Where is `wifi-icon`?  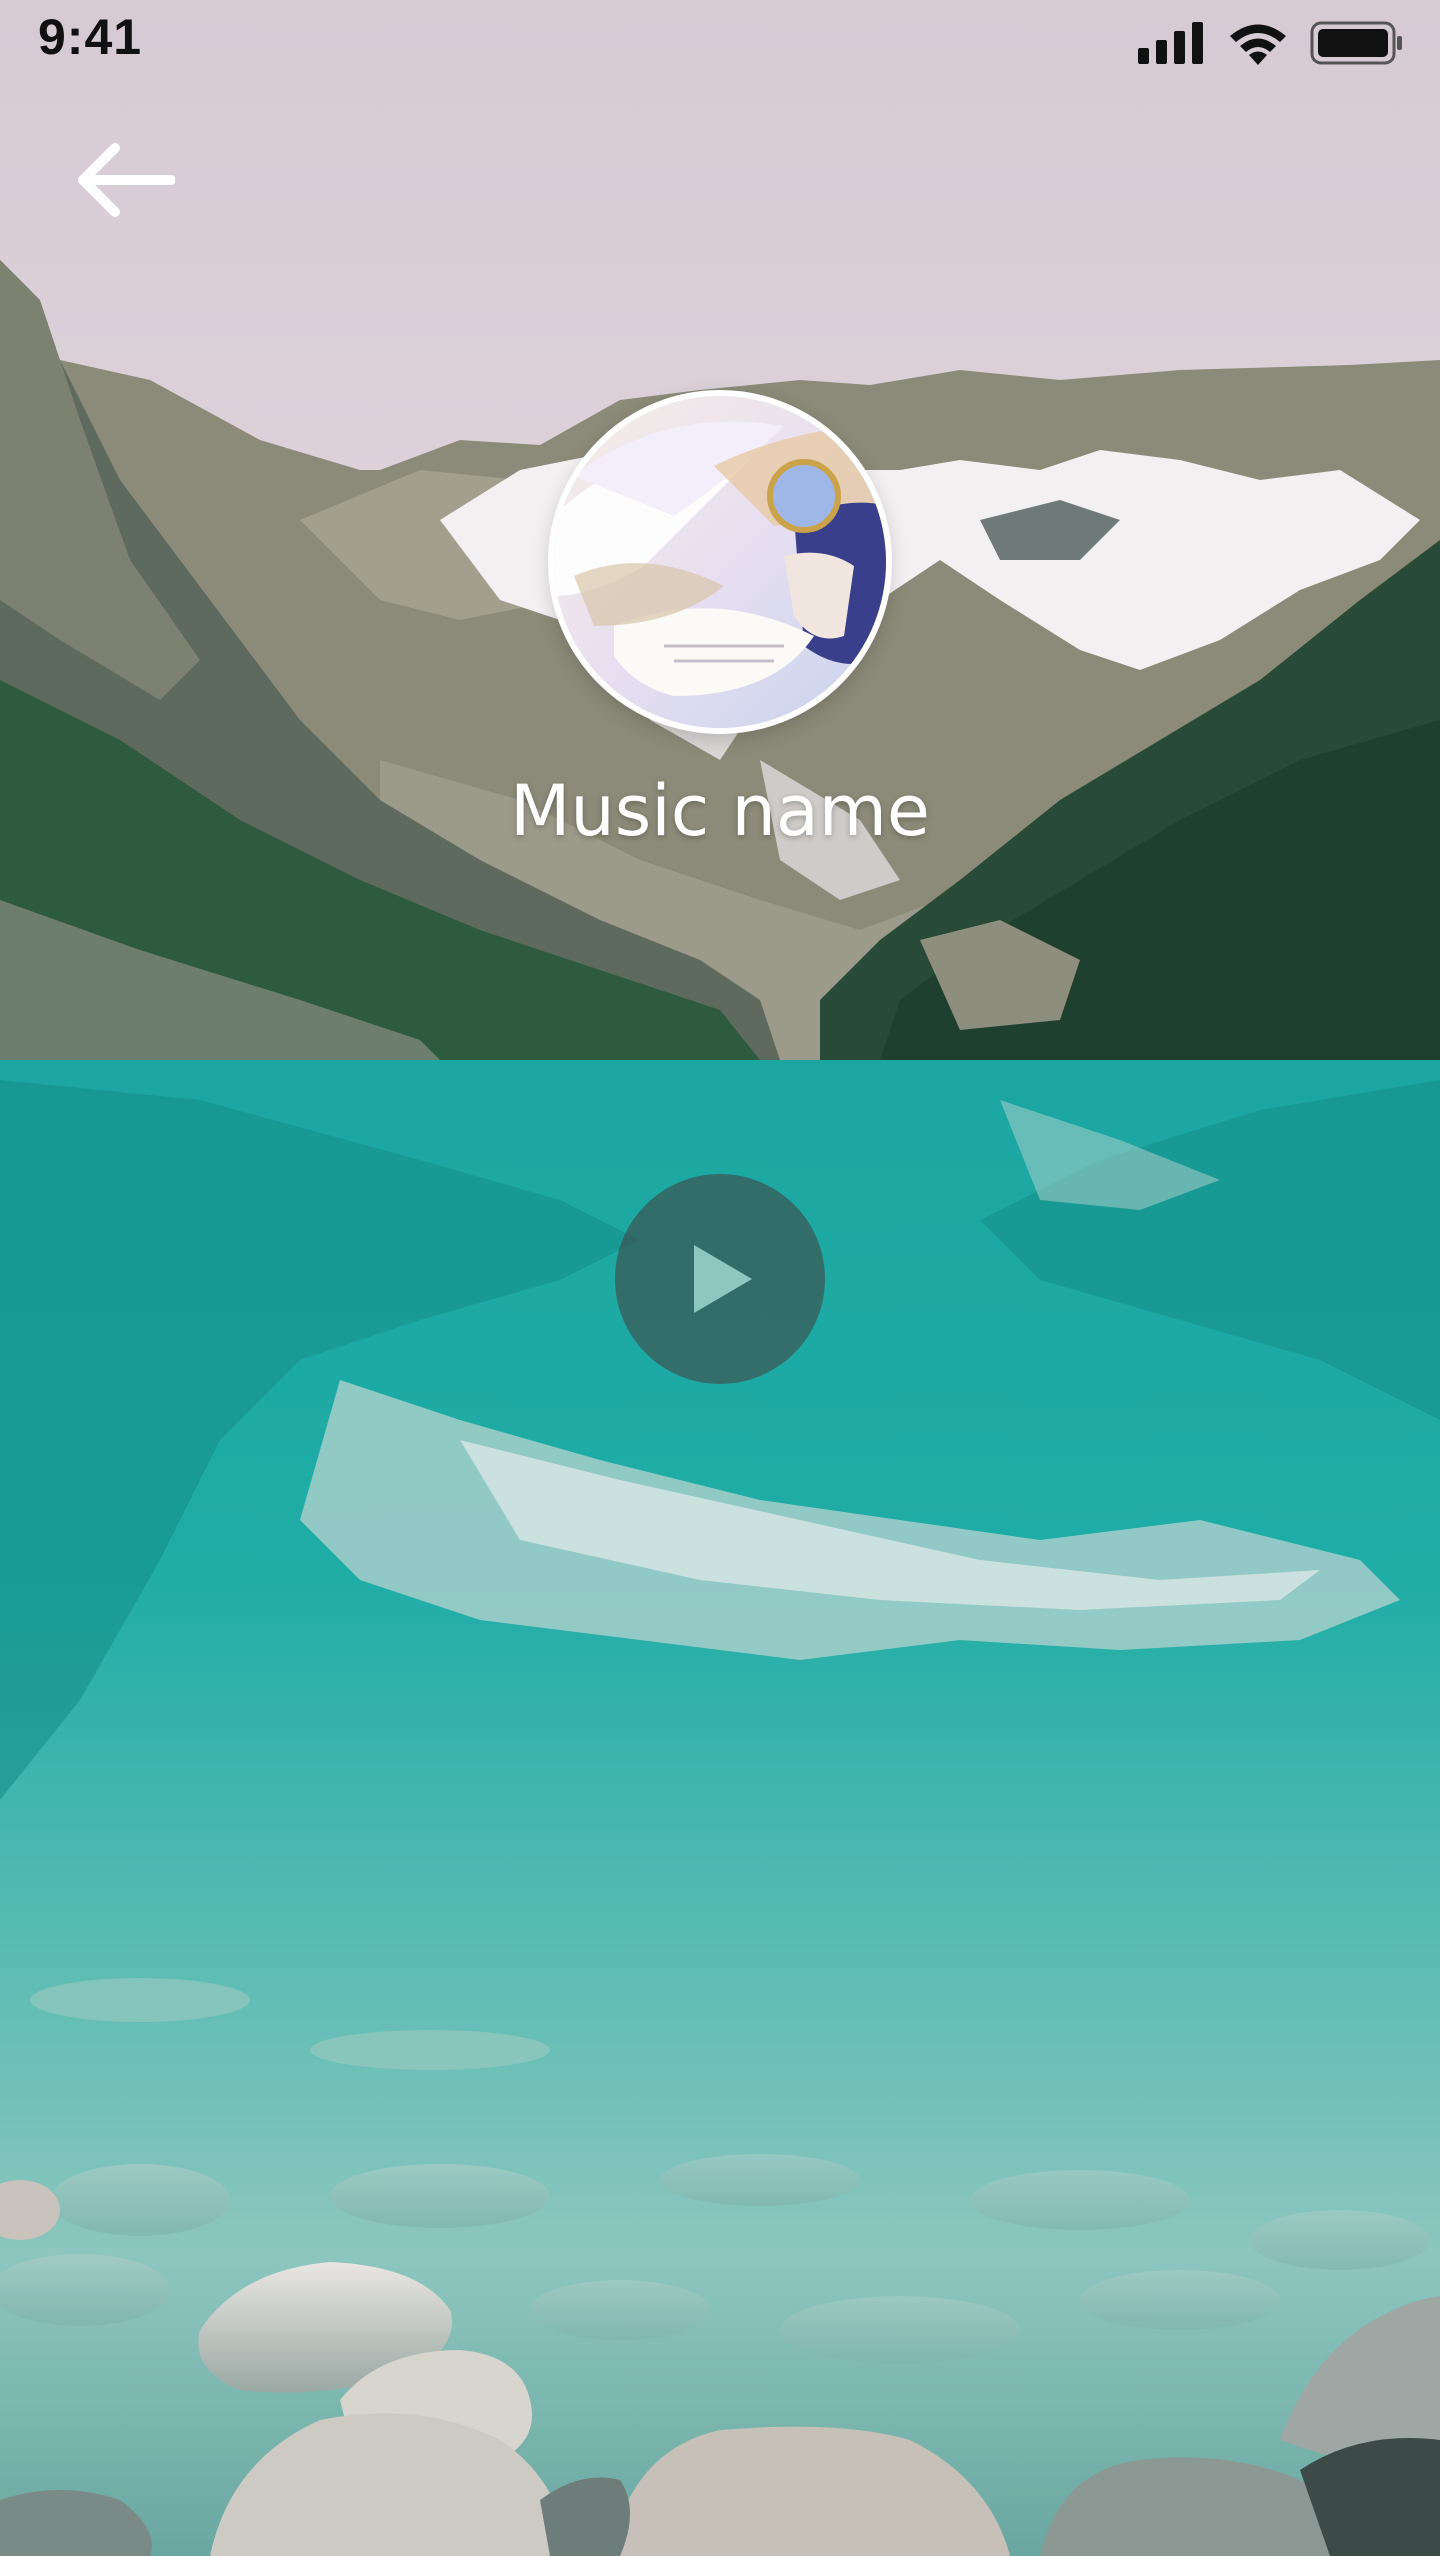
wifi-icon is located at coordinates (1258, 44).